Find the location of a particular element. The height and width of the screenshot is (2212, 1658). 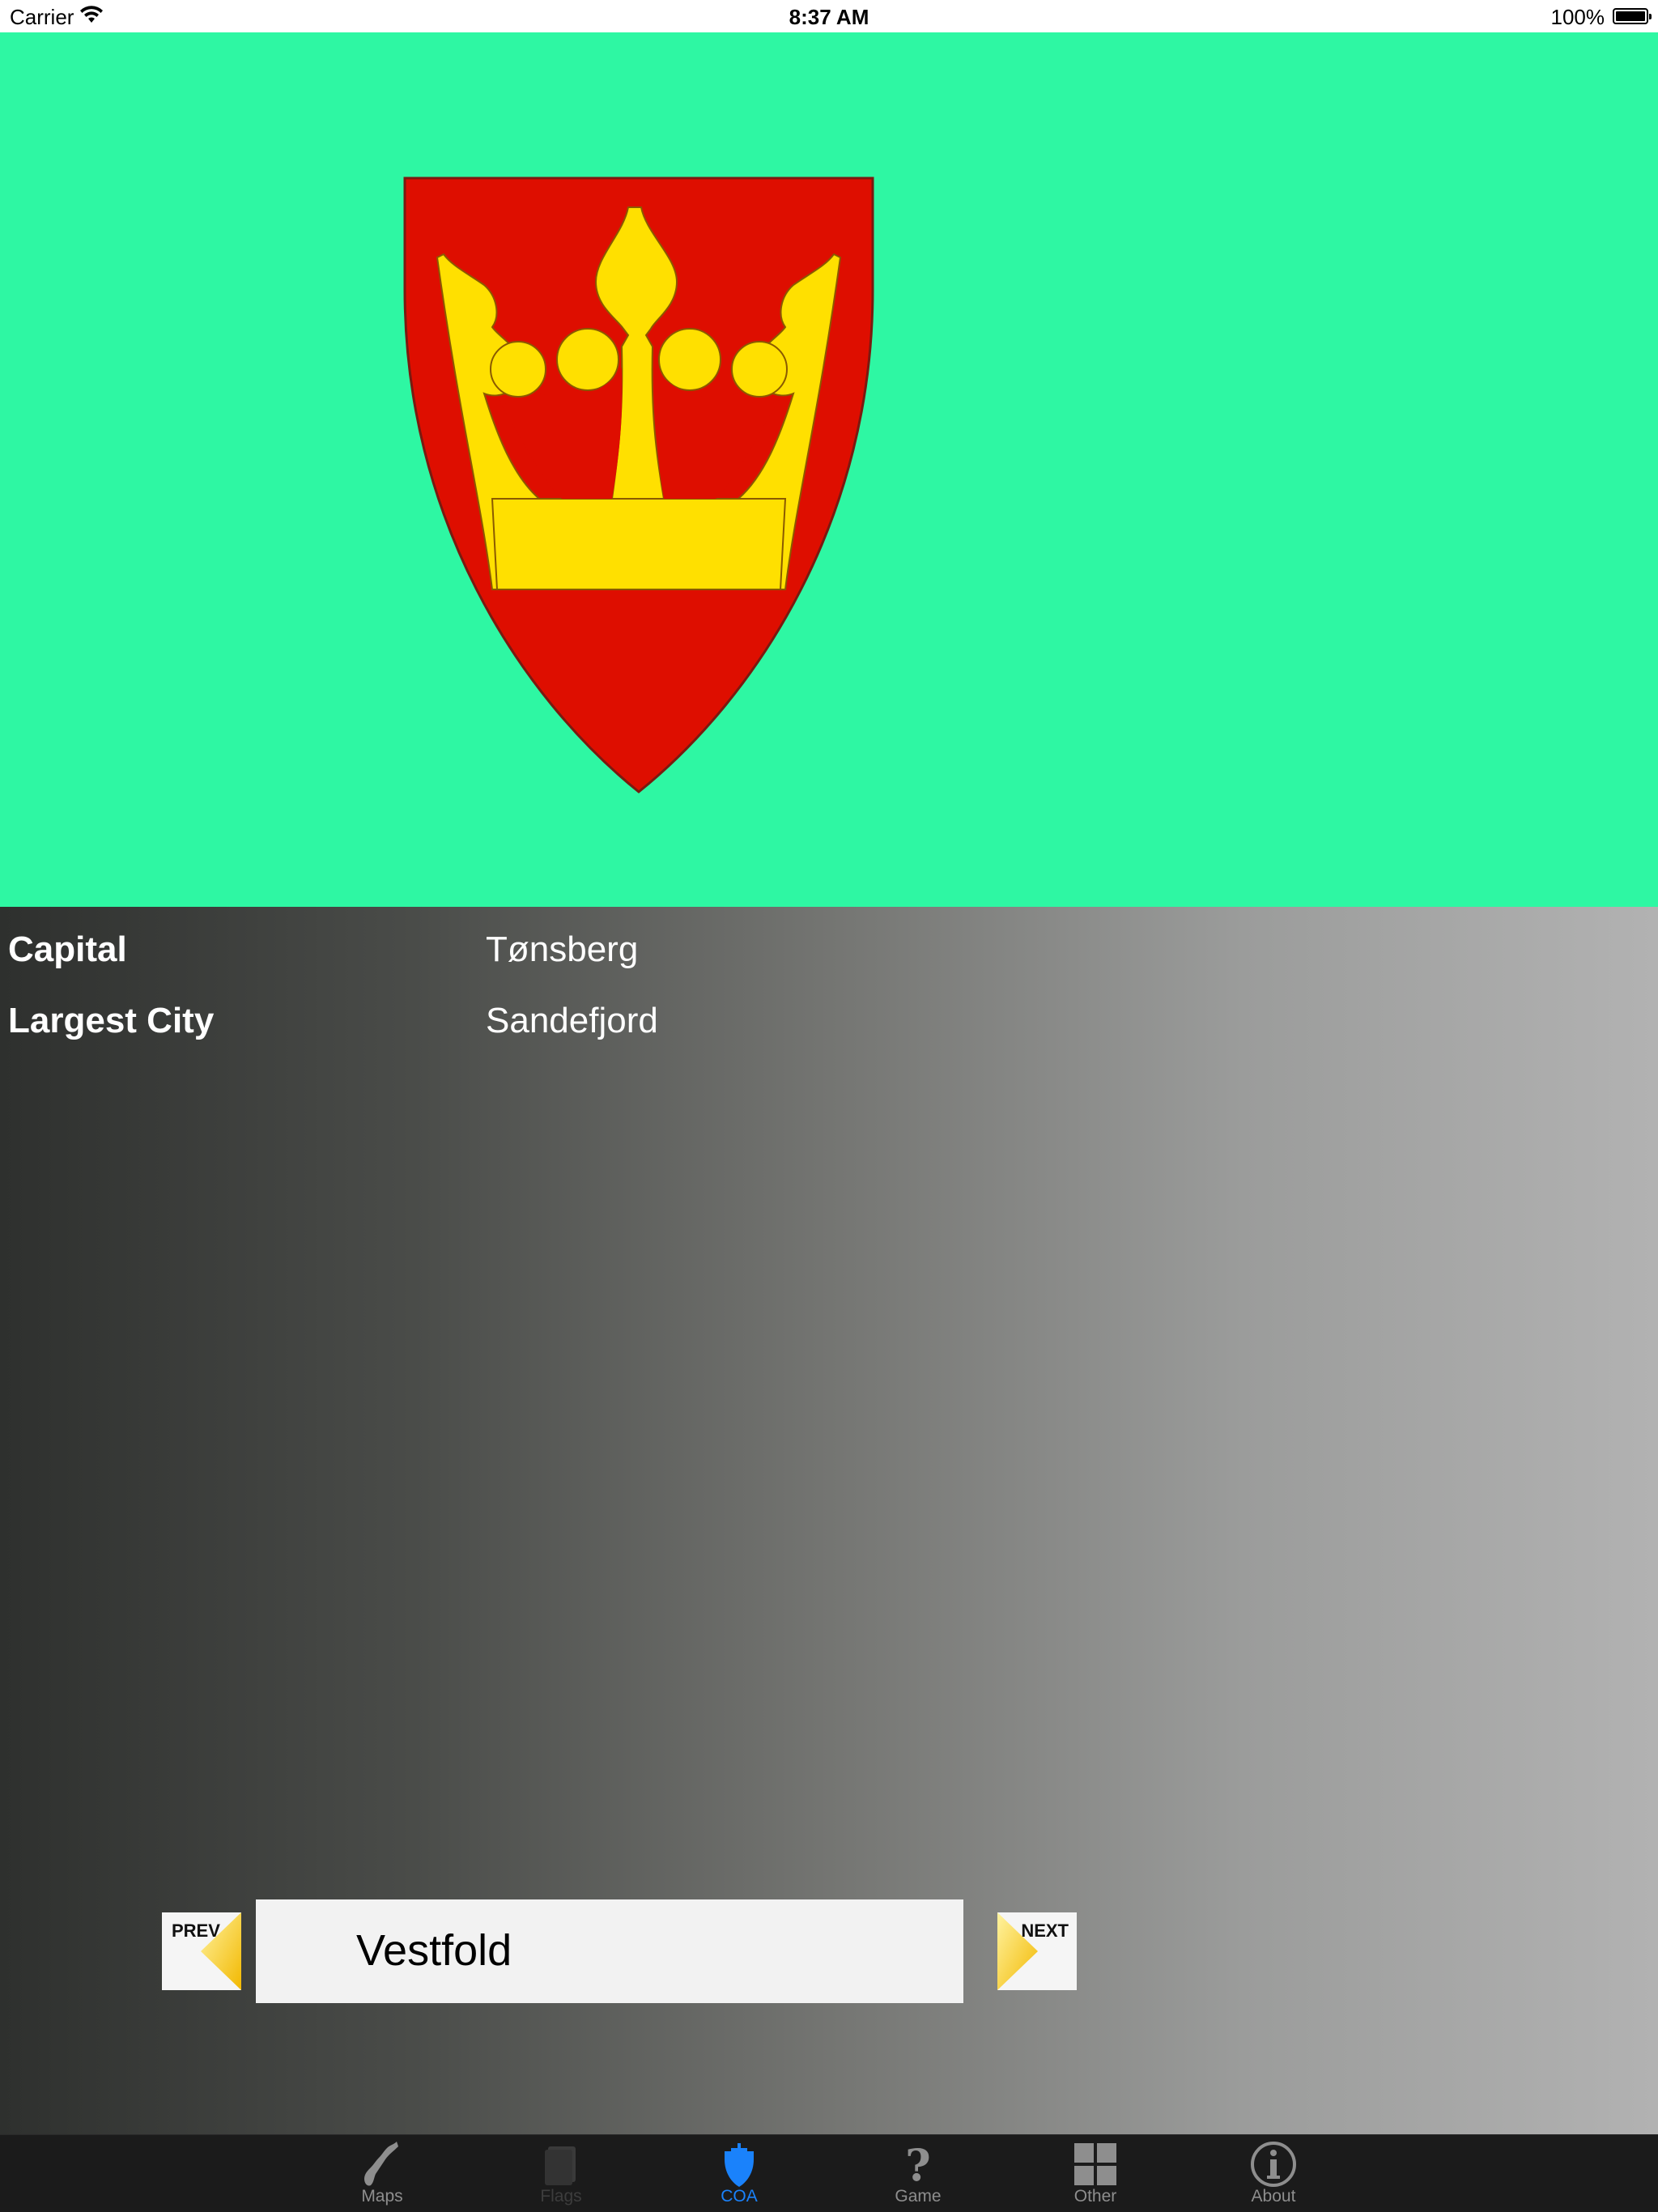

tab-maps-label: Maps is located at coordinates (382, 2197).